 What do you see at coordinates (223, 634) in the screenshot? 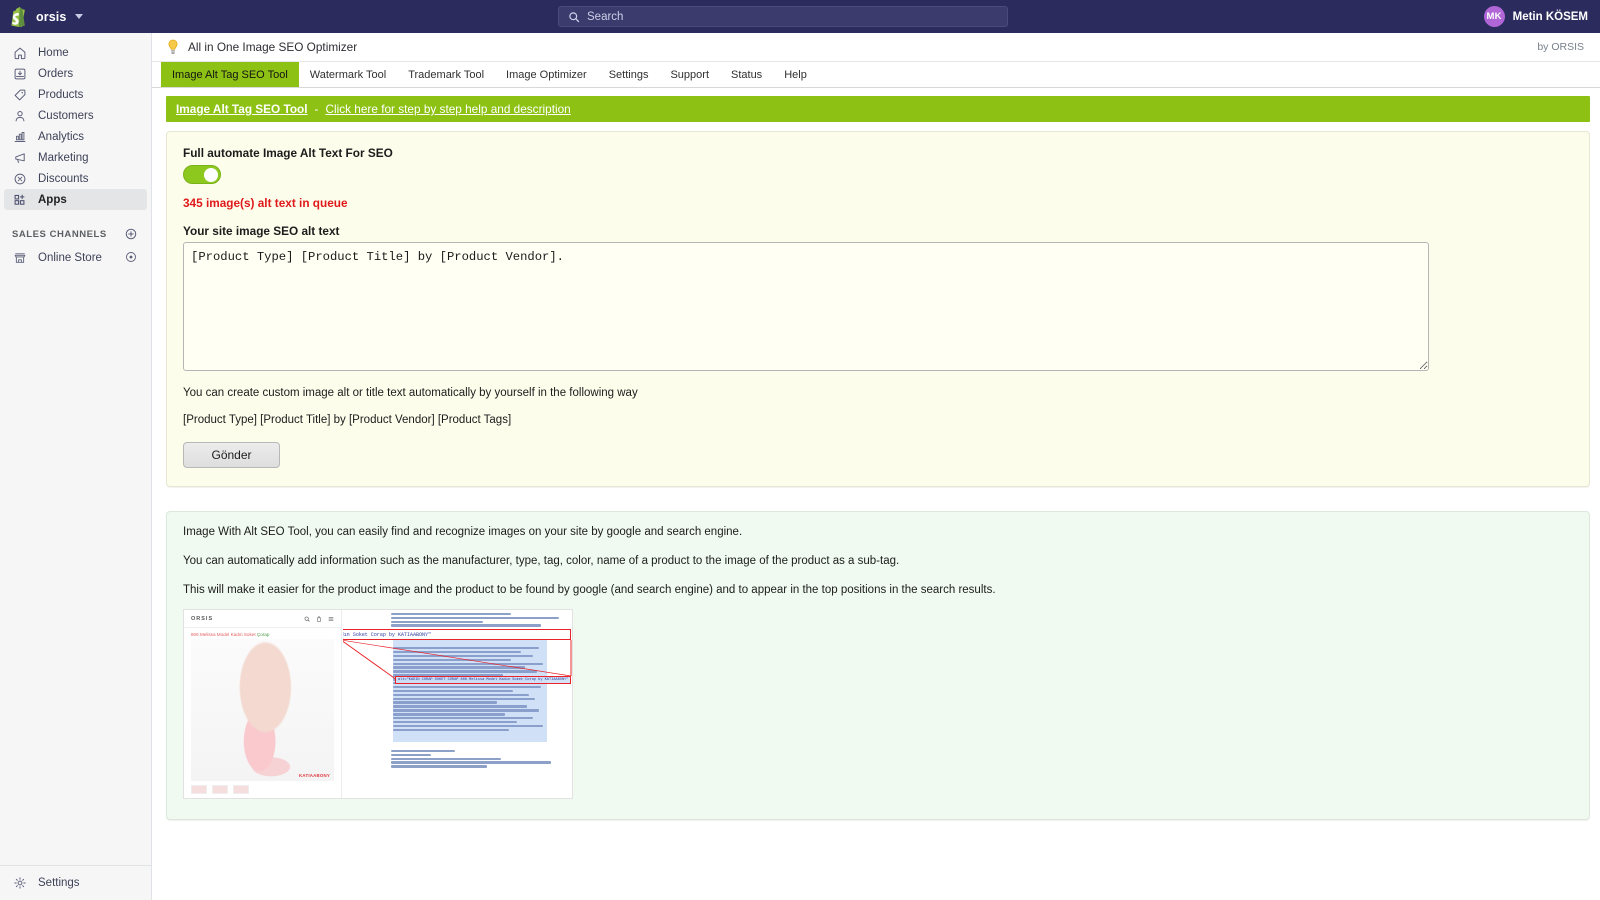
I see `demo-product-title-text: 806 Melissa Model Kadın Soket` at bounding box center [223, 634].